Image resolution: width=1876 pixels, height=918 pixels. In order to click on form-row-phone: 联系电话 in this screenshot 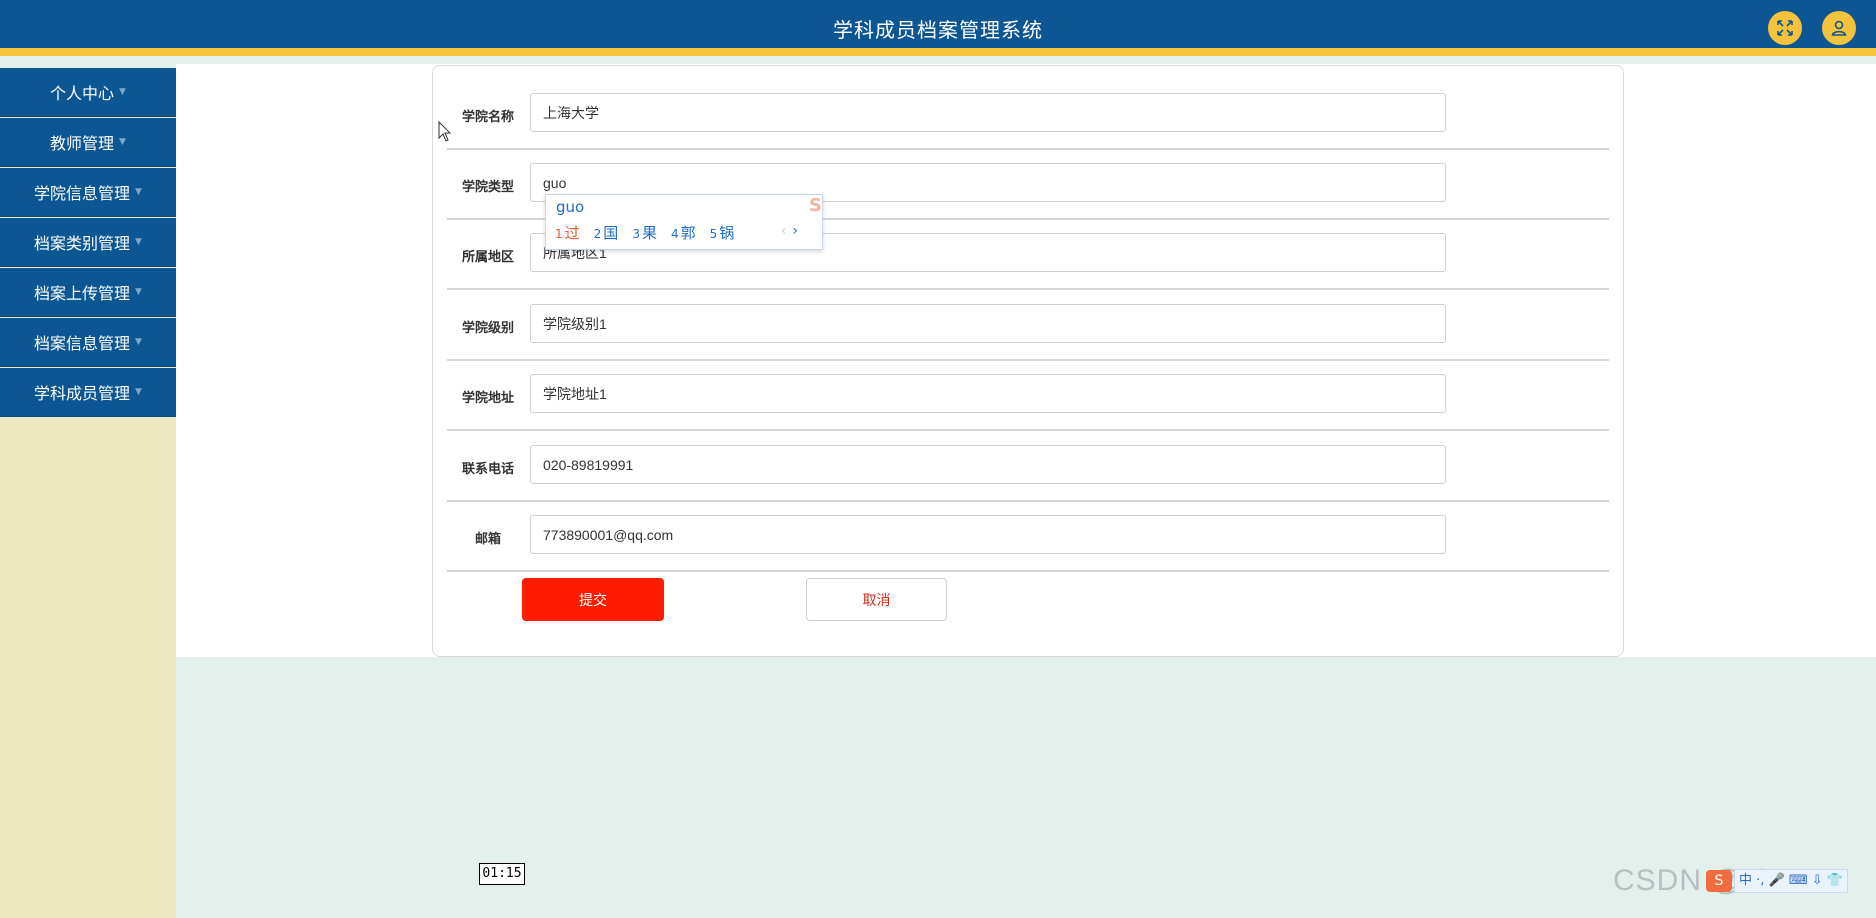, I will do `click(1028, 467)`.